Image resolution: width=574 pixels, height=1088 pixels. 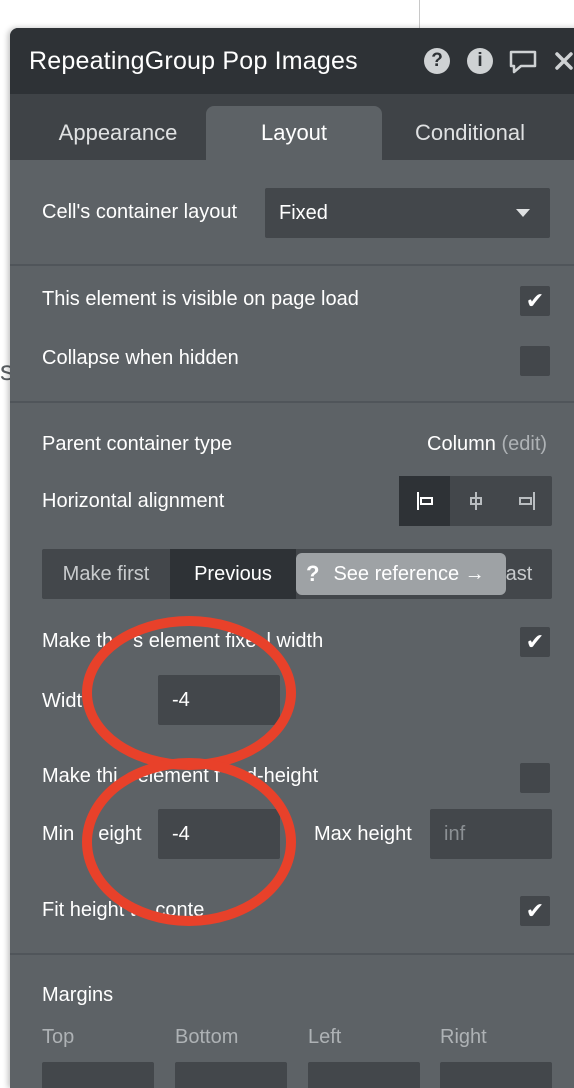 What do you see at coordinates (535, 361) in the screenshot?
I see `collapse-when-hidden-checkbox` at bounding box center [535, 361].